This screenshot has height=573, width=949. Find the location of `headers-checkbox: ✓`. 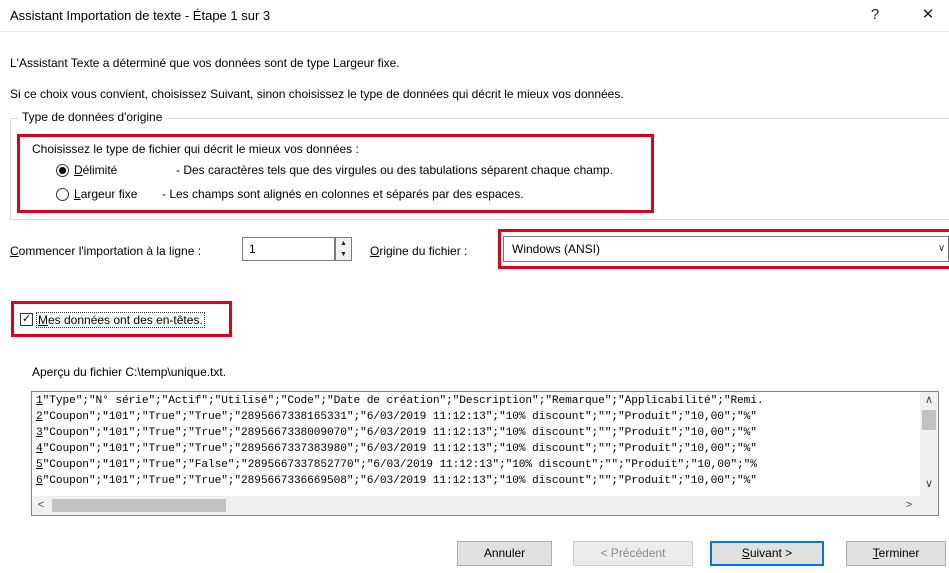

headers-checkbox: ✓ is located at coordinates (26, 319).